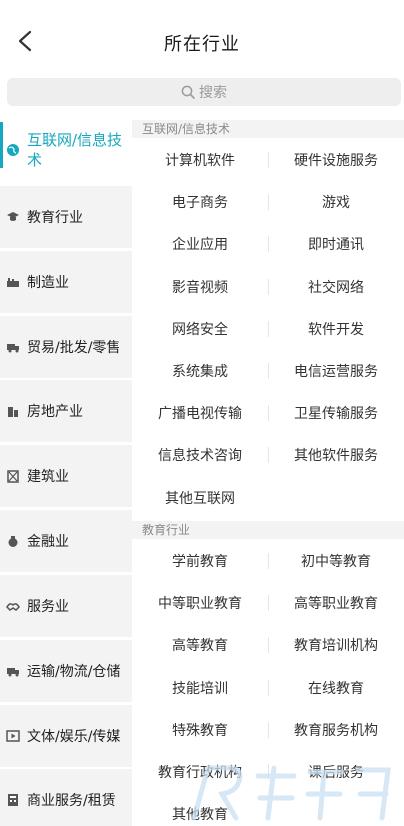 The height and width of the screenshot is (826, 404). What do you see at coordinates (200, 498) in the screenshot?
I see `industry-option: 其他互联网` at bounding box center [200, 498].